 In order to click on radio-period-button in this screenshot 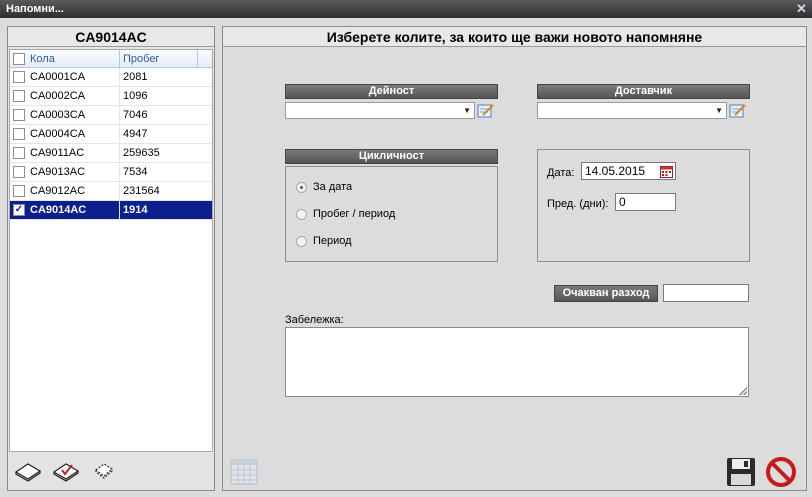, I will do `click(301, 241)`.